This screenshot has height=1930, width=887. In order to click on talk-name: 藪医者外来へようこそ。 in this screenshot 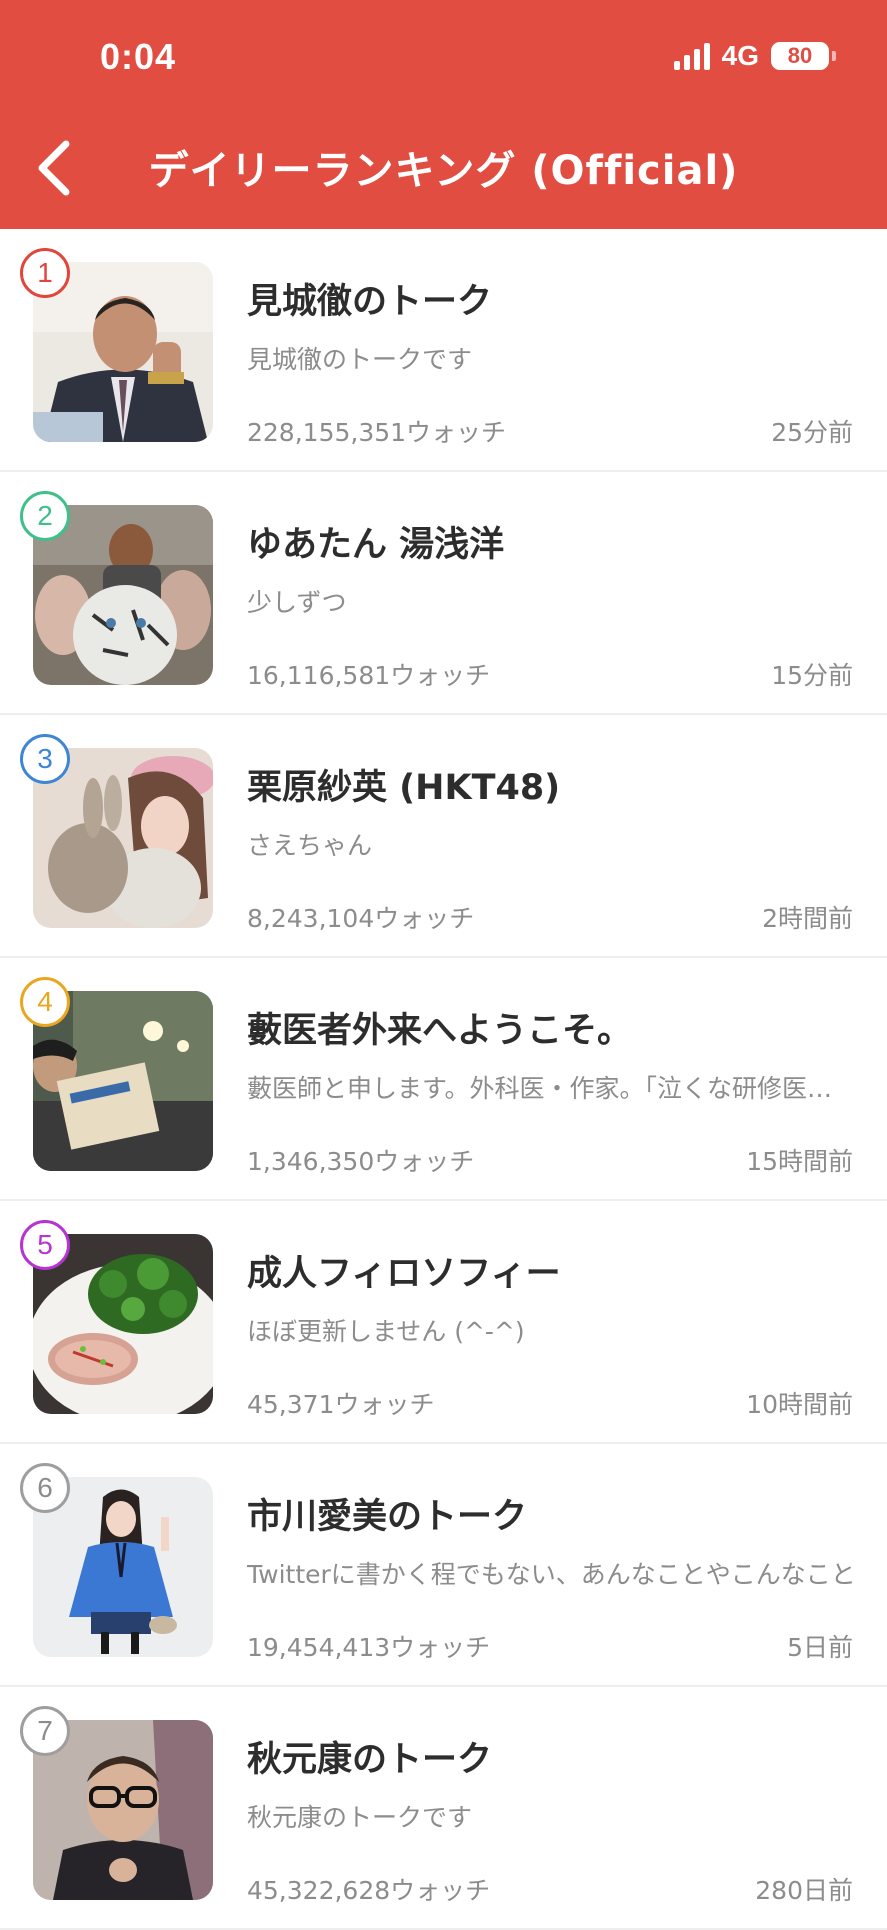, I will do `click(440, 1031)`.